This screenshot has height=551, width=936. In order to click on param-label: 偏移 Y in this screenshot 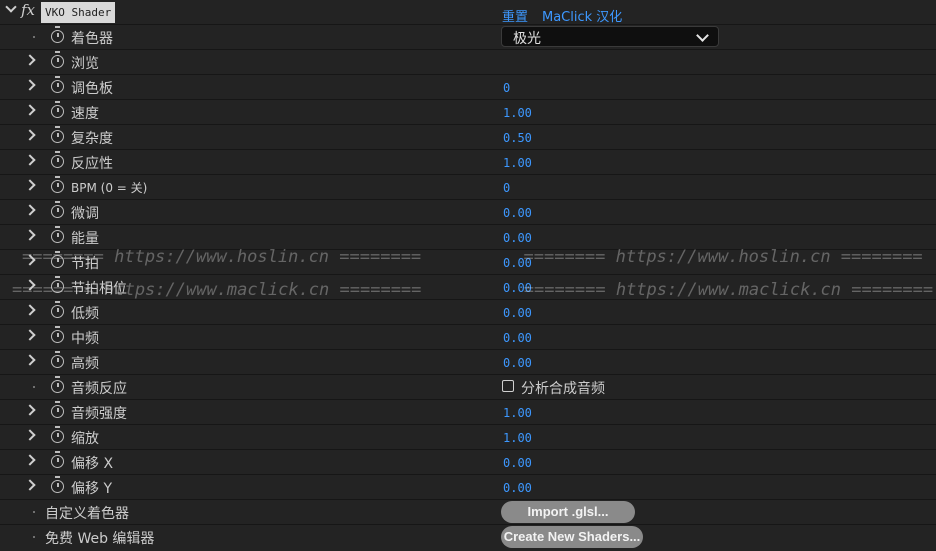, I will do `click(92, 489)`.